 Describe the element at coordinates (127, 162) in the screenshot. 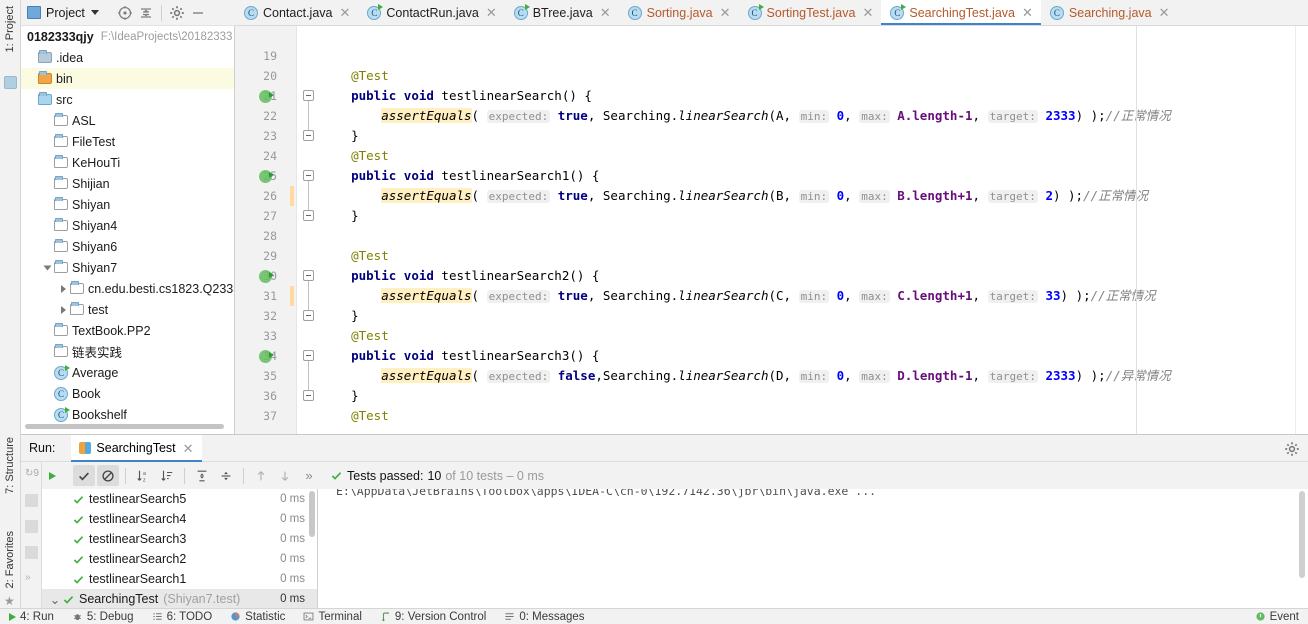

I see `tree-item-kehouti: KeHouTi` at that location.